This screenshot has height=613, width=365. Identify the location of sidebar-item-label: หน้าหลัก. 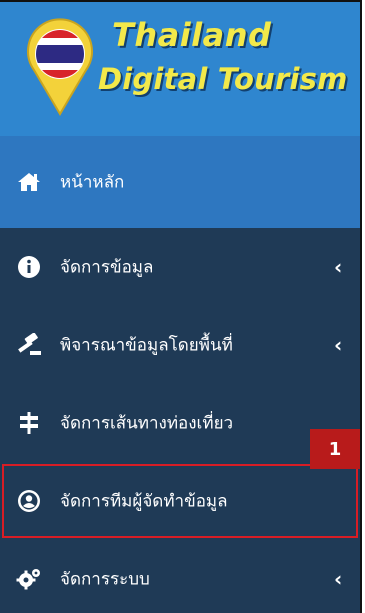
(92, 182).